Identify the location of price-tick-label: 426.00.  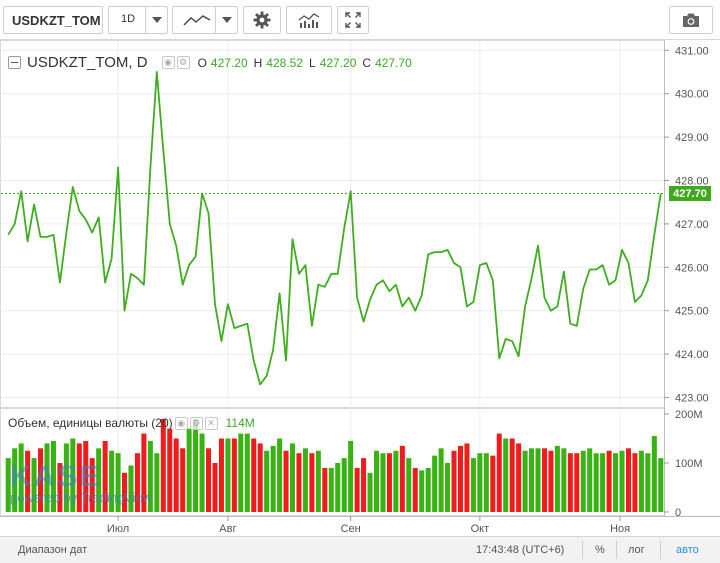
(692, 268).